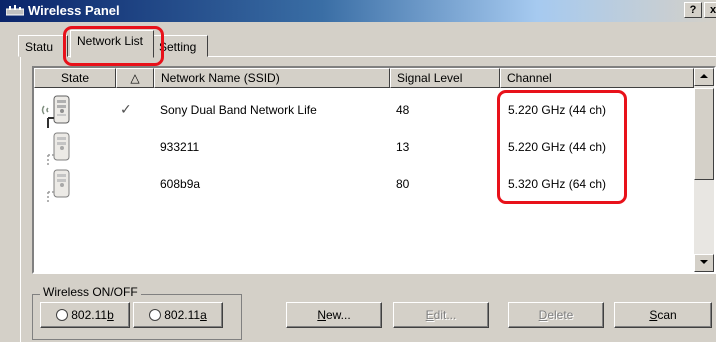 The height and width of the screenshot is (342, 716). I want to click on tab-setting: Setting, so click(180, 46).